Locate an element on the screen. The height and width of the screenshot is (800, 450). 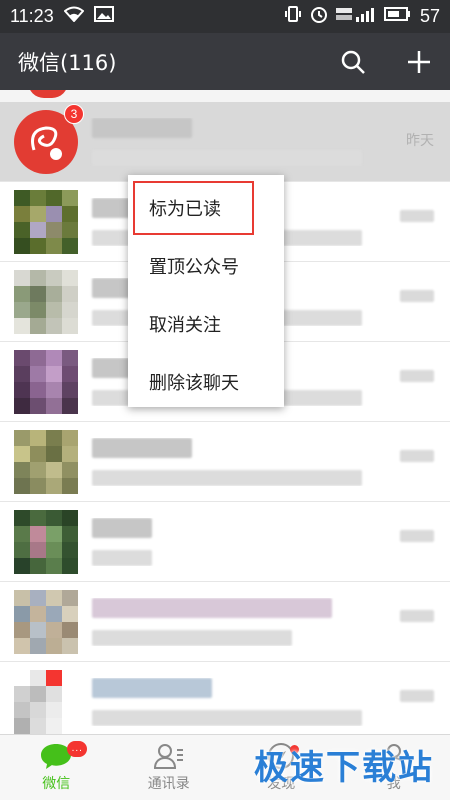
wifi-icon is located at coordinates (74, 16).